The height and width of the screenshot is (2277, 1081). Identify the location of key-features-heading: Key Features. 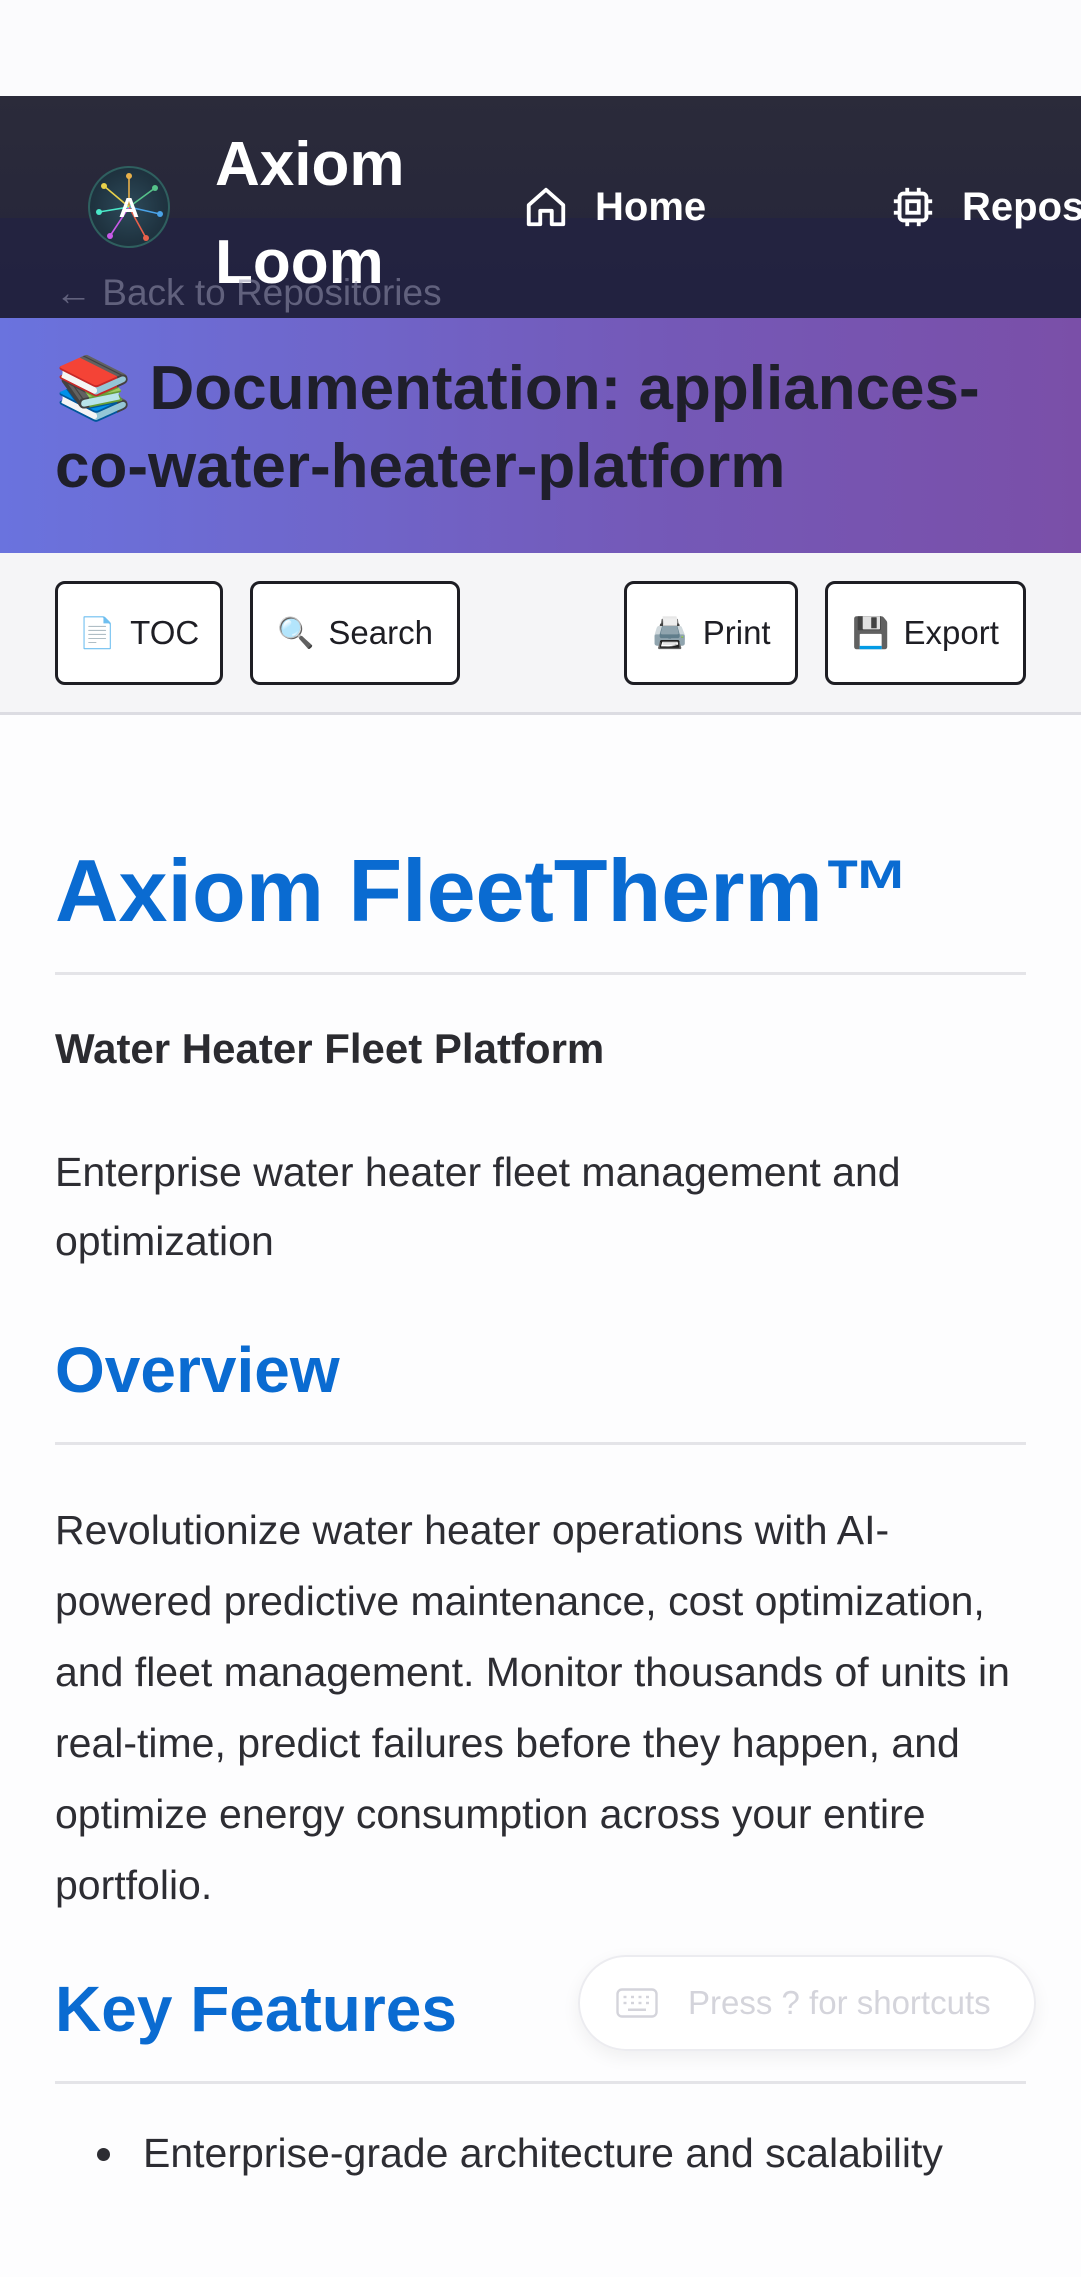
(256, 2009).